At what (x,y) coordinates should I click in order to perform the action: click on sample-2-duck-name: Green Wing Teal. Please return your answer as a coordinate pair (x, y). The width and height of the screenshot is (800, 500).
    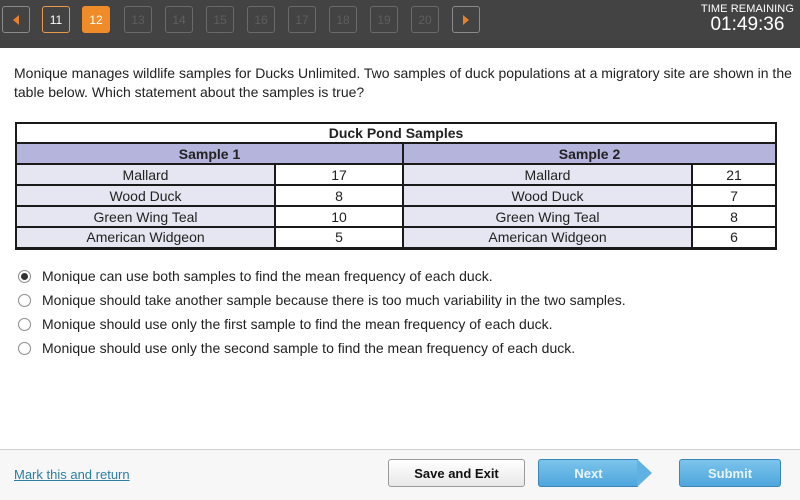
    Looking at the image, I should click on (547, 216).